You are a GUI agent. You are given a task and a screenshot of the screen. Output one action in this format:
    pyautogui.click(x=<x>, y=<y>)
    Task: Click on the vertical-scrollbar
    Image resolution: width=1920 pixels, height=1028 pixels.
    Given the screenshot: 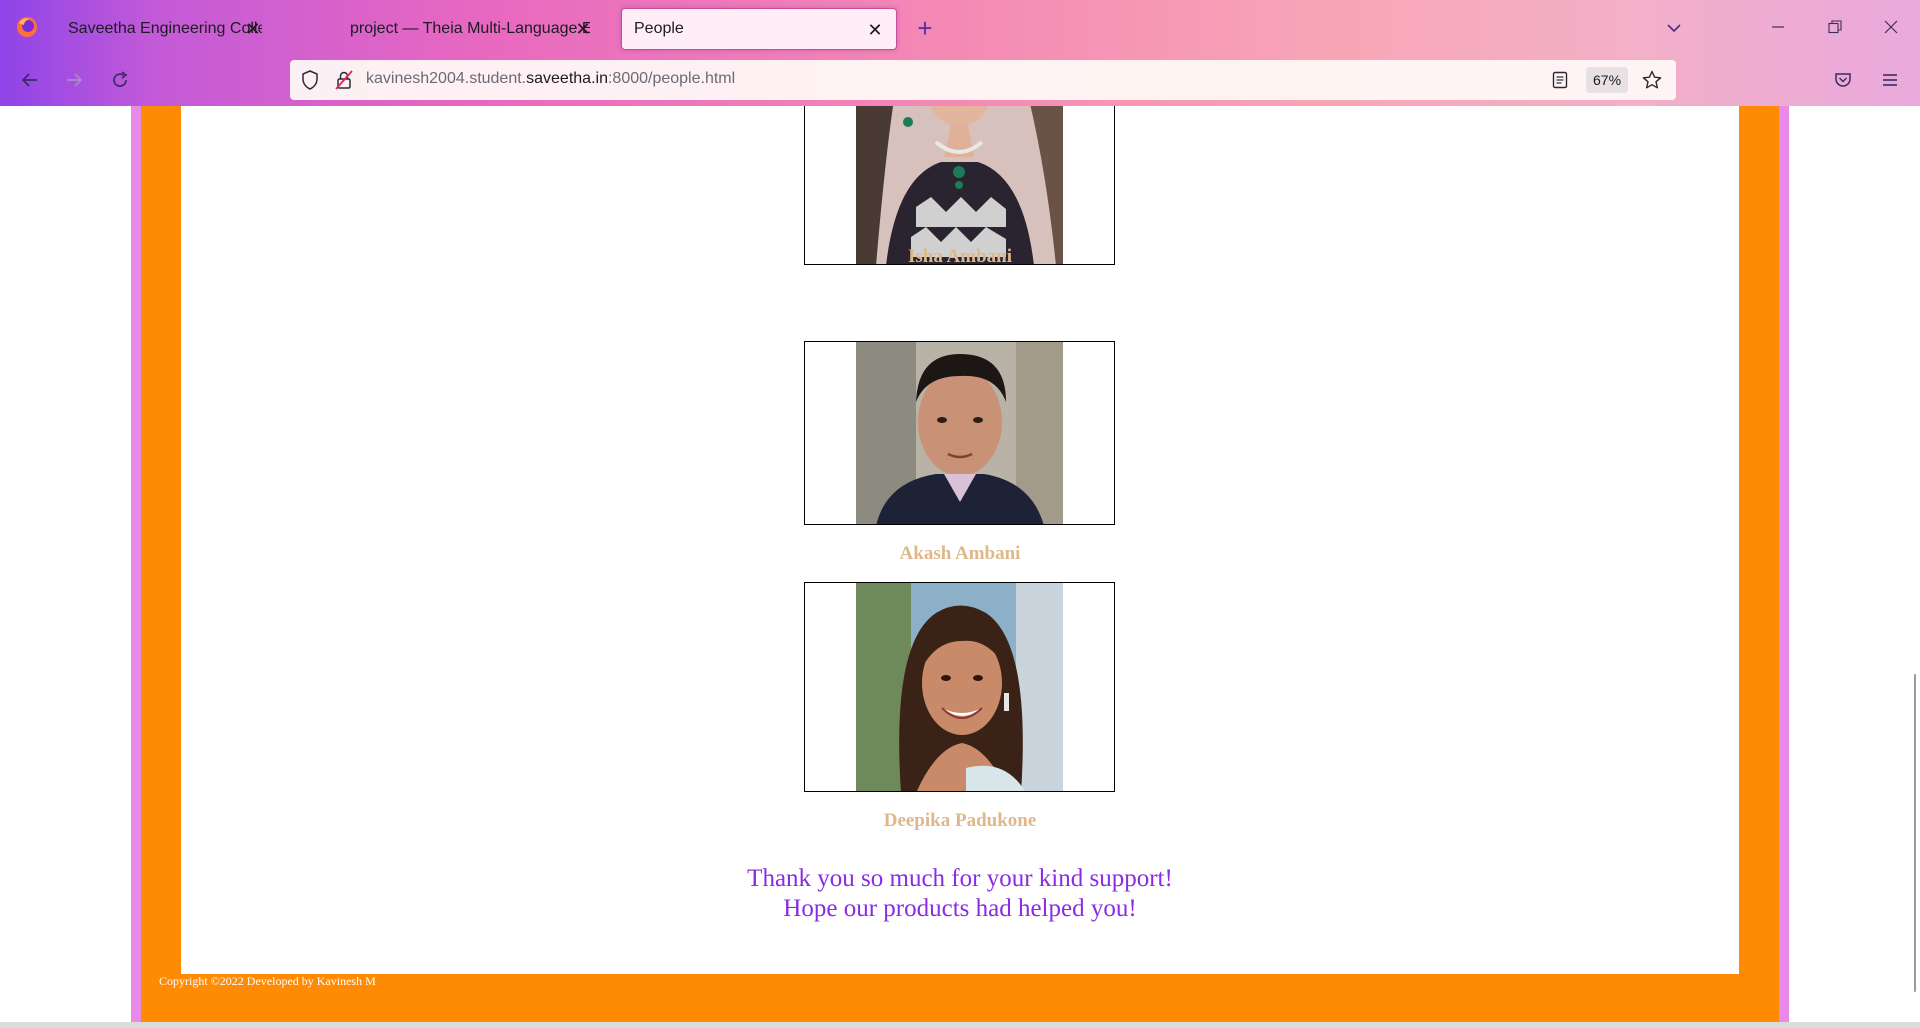 What is the action you would take?
    pyautogui.click(x=1914, y=564)
    